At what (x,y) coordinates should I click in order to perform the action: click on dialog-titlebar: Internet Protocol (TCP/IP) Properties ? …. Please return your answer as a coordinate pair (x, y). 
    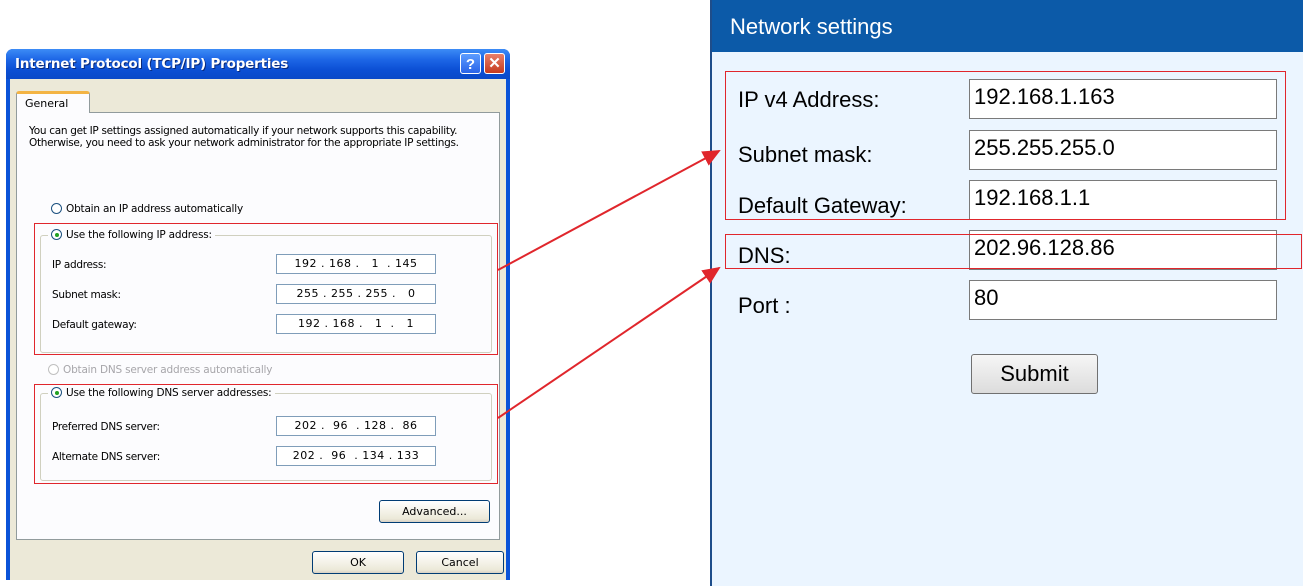
    Looking at the image, I should click on (258, 64).